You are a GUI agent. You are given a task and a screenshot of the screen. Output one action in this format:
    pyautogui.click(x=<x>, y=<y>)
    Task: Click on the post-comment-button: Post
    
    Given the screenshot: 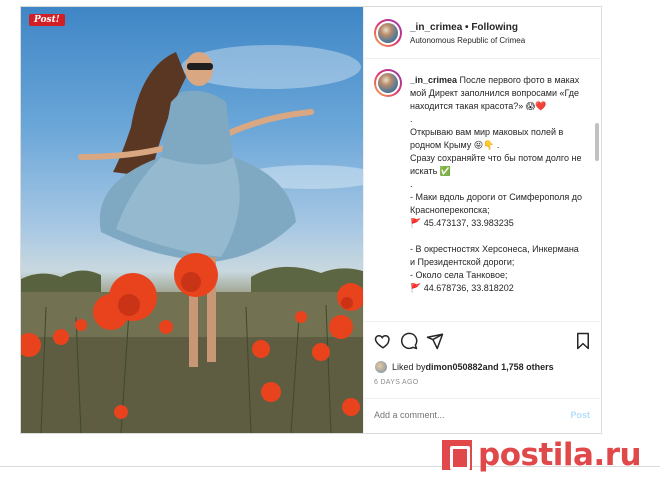 What is the action you would take?
    pyautogui.click(x=580, y=415)
    